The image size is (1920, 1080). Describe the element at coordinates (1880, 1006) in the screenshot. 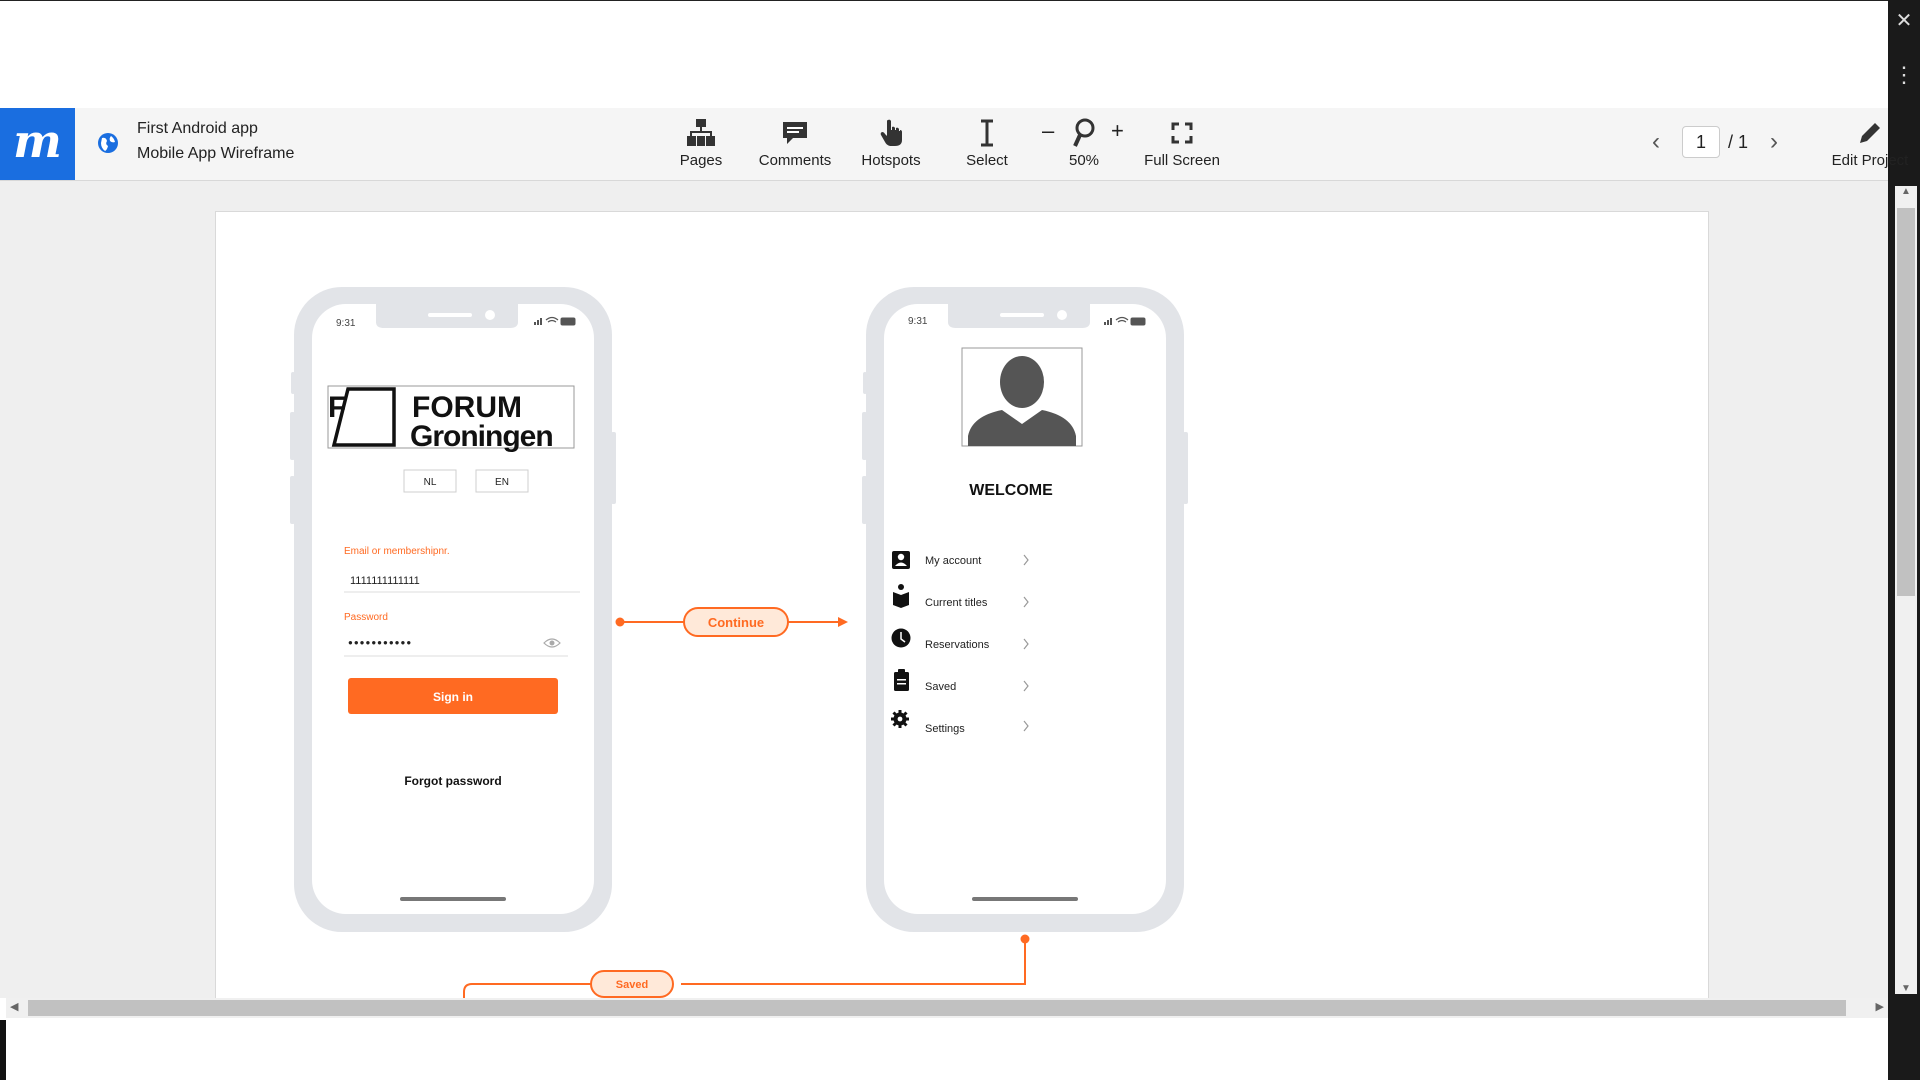

I see `scroll-right-icon: ▶` at that location.